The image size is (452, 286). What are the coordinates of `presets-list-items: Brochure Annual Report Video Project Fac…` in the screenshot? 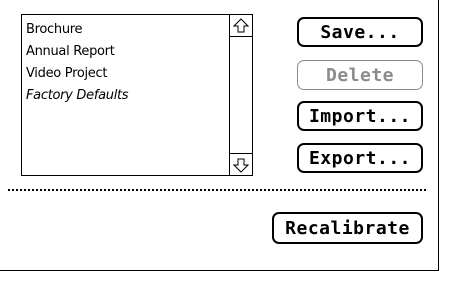 It's located at (126, 63).